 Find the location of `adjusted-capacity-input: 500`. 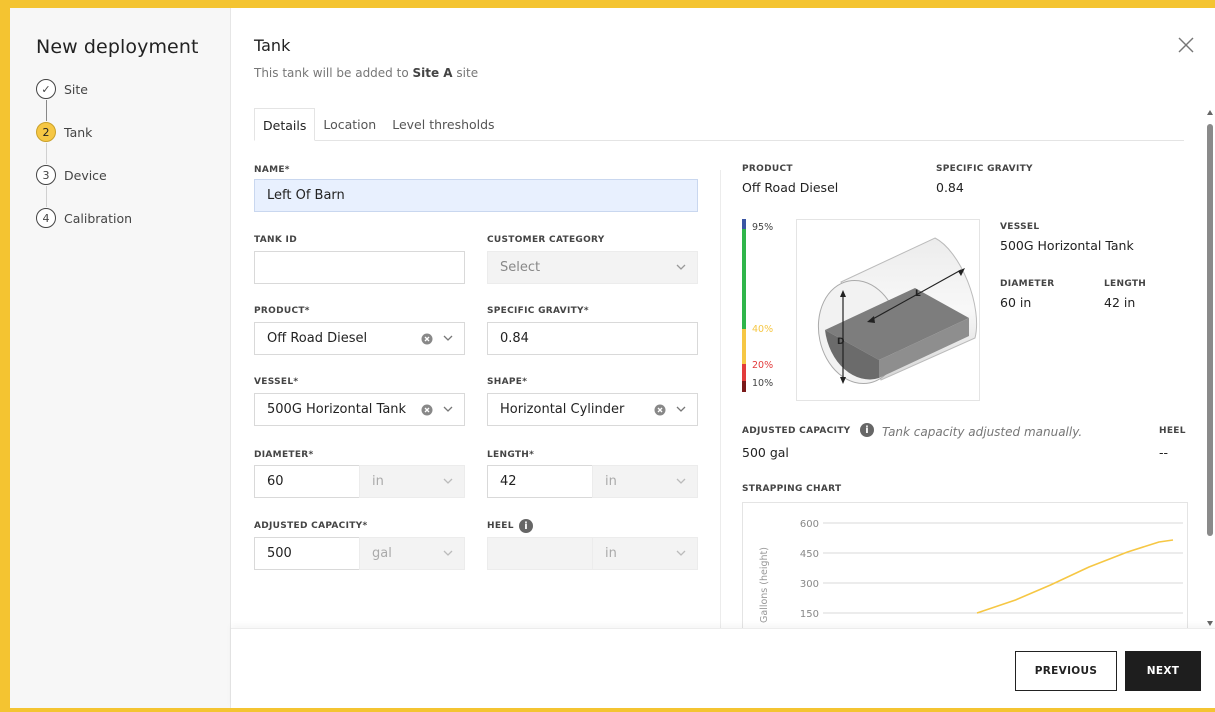

adjusted-capacity-input: 500 is located at coordinates (307, 553).